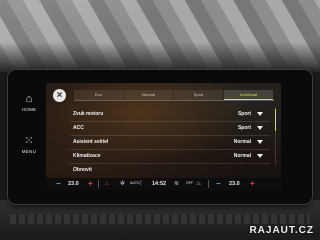  Describe the element at coordinates (87, 156) in the screenshot. I see `setting-label: Klimatizace` at that location.